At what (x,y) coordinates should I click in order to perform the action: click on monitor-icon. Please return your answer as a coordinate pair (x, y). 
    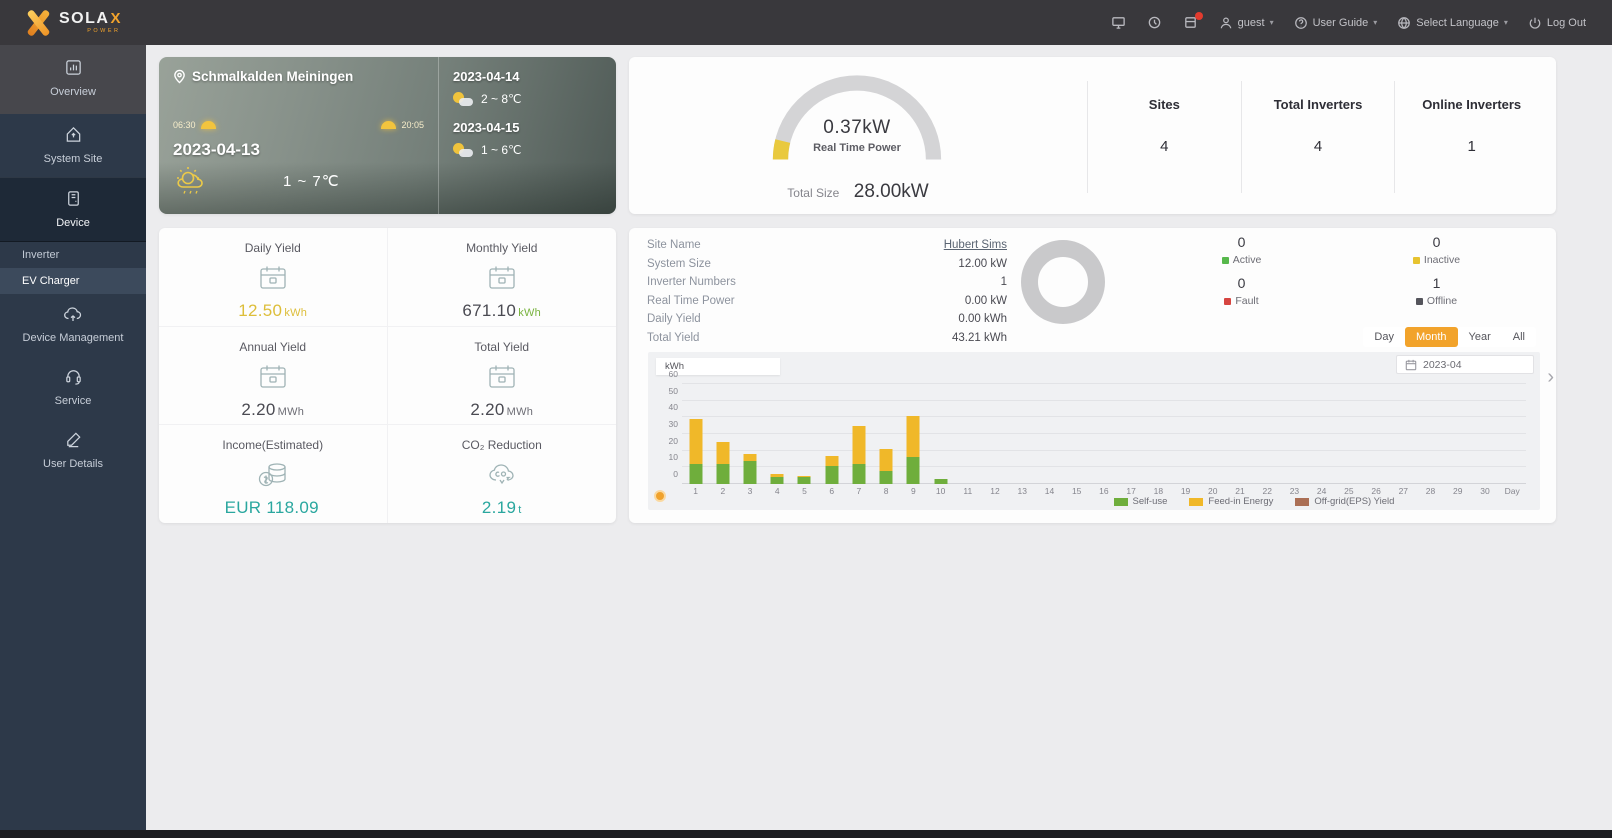
    Looking at the image, I should click on (1119, 23).